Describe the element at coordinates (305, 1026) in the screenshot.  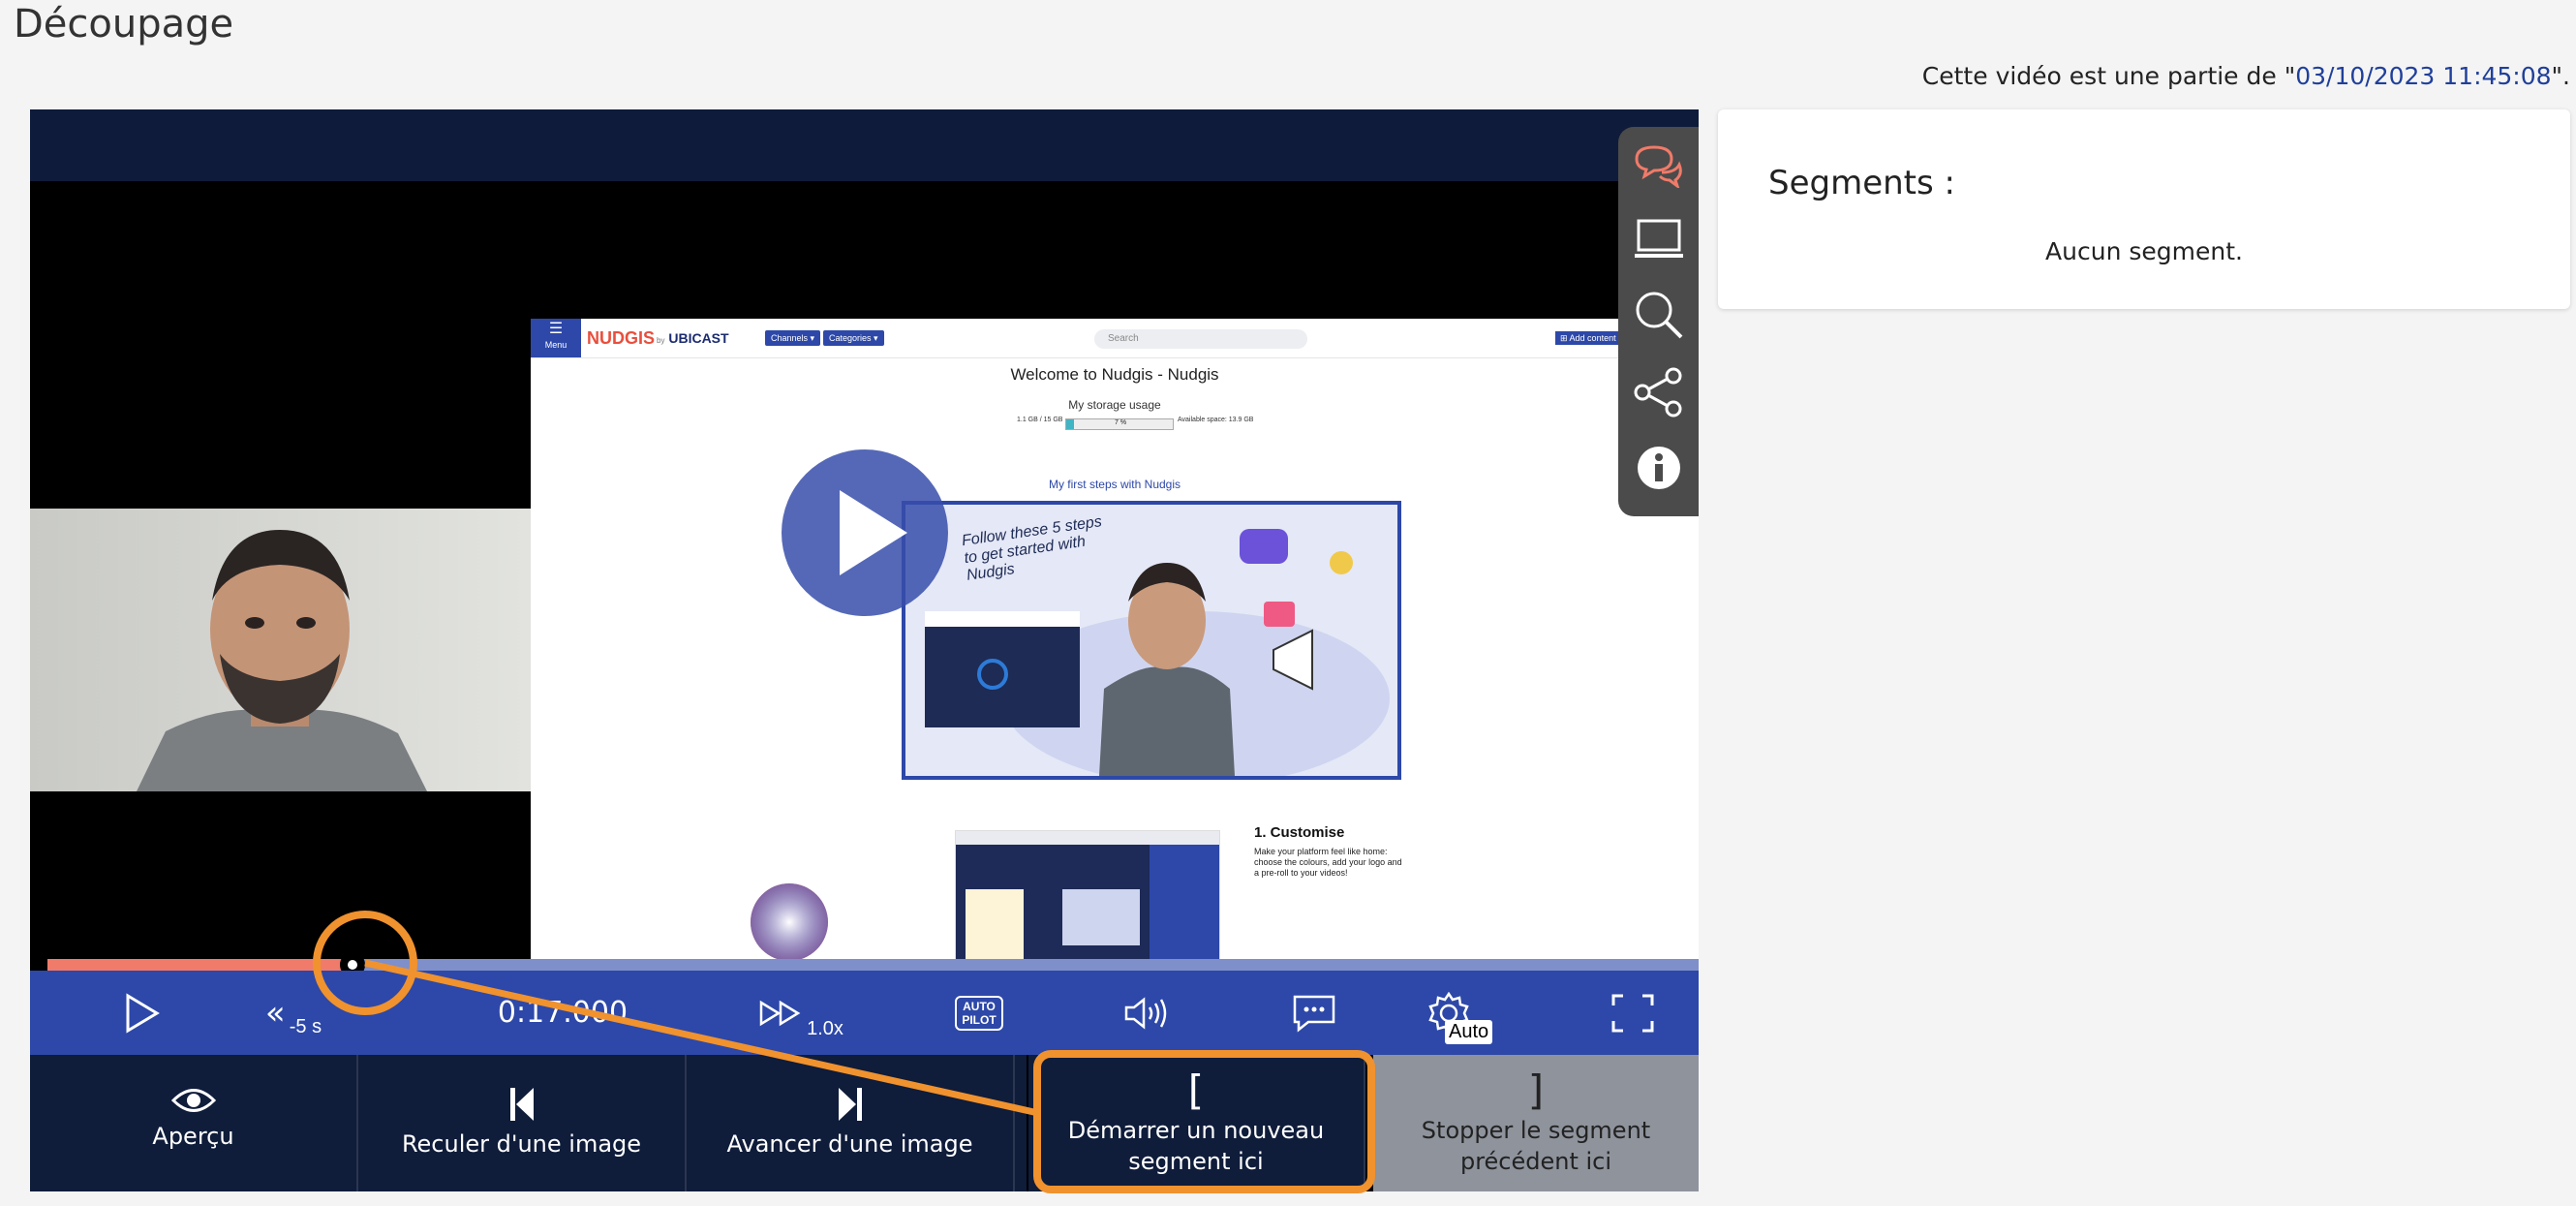
I see `rewind-label: -5 s` at that location.